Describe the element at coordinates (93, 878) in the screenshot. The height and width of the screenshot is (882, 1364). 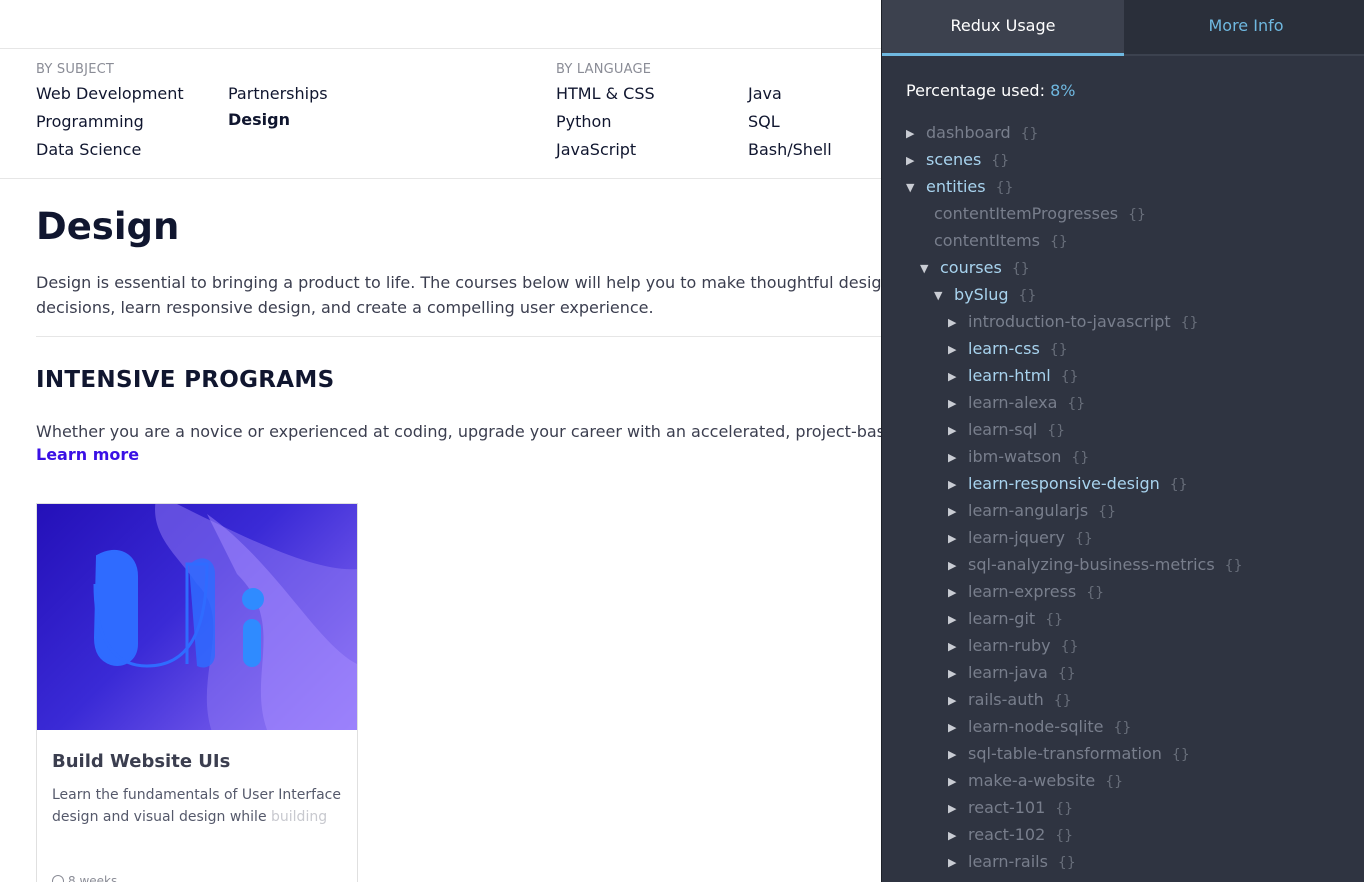
I see `course-card-duration-text: 8 weeks` at that location.